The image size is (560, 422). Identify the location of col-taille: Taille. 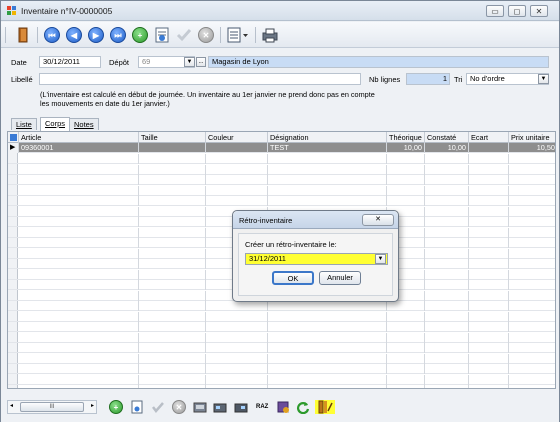
(172, 137).